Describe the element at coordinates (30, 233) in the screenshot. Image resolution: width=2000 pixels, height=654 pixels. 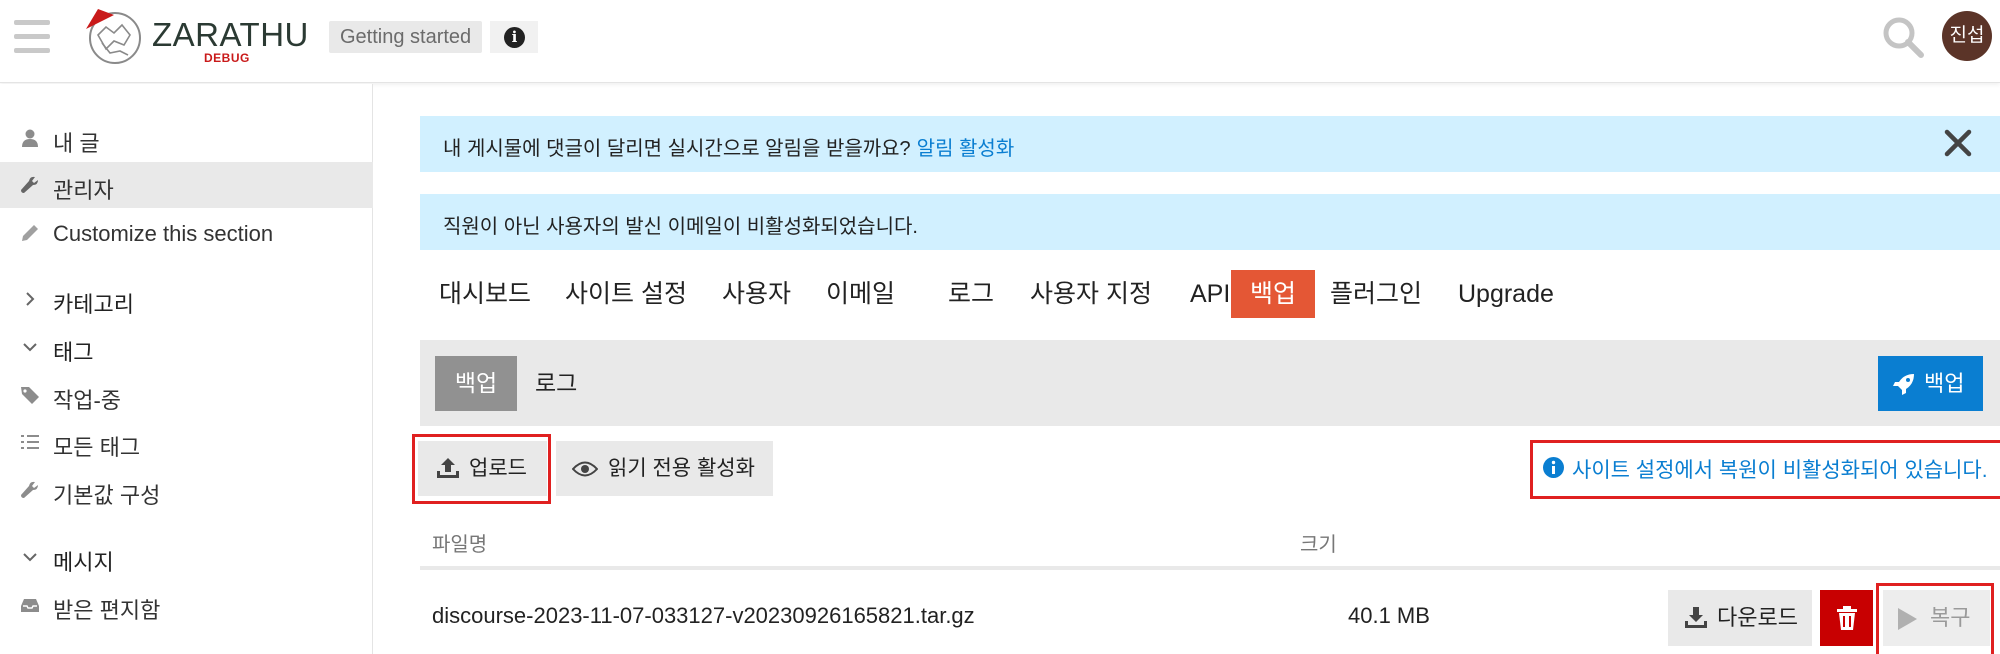
I see `pencil-icon` at that location.